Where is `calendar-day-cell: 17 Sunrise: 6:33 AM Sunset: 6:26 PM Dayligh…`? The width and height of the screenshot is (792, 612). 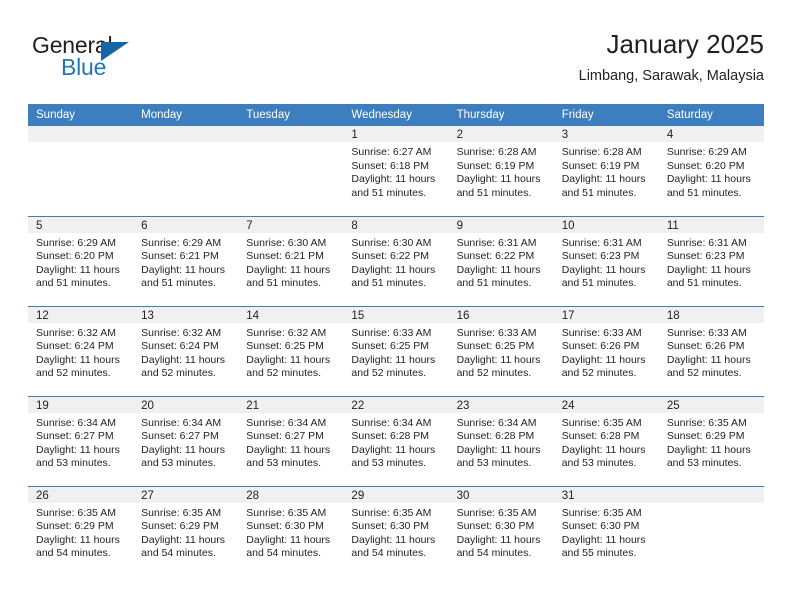
calendar-day-cell: 17 Sunrise: 6:33 AM Sunset: 6:26 PM Dayligh… is located at coordinates (606, 350).